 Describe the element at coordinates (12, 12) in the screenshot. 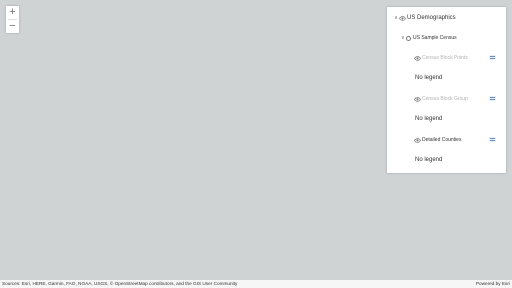

I see `zoom-in-button: +` at that location.